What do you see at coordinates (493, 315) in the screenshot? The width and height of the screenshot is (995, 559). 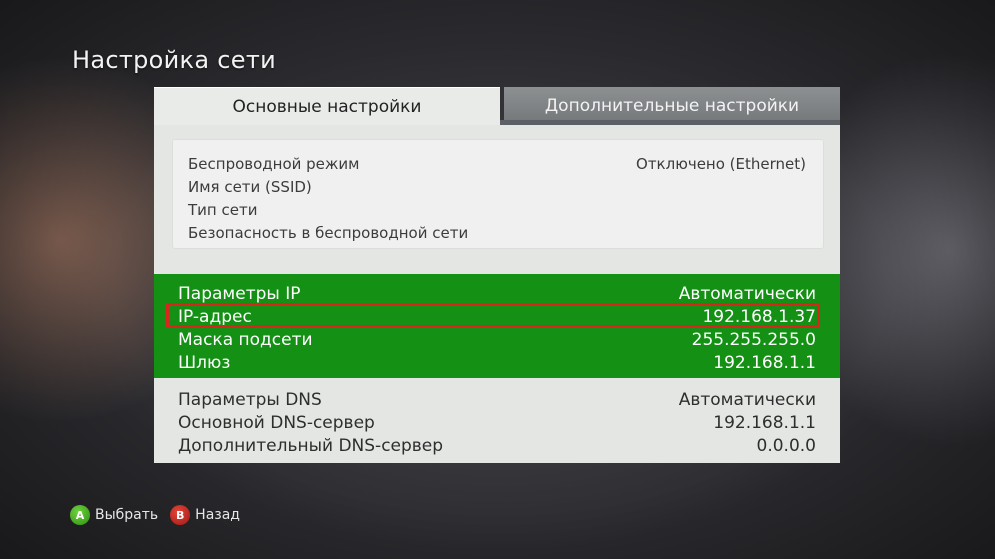 I see `ip-address-highlight-box` at bounding box center [493, 315].